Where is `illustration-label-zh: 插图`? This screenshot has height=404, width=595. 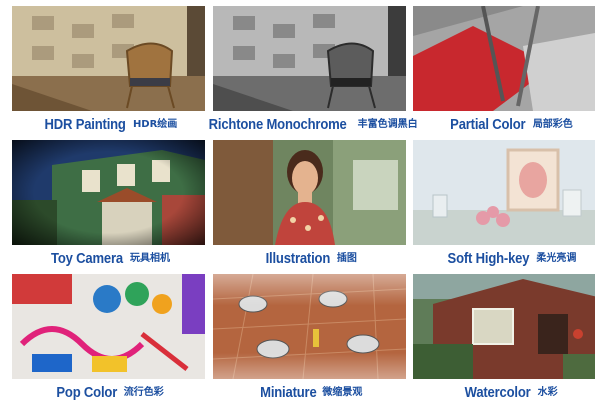 illustration-label-zh: 插图 is located at coordinates (346, 258).